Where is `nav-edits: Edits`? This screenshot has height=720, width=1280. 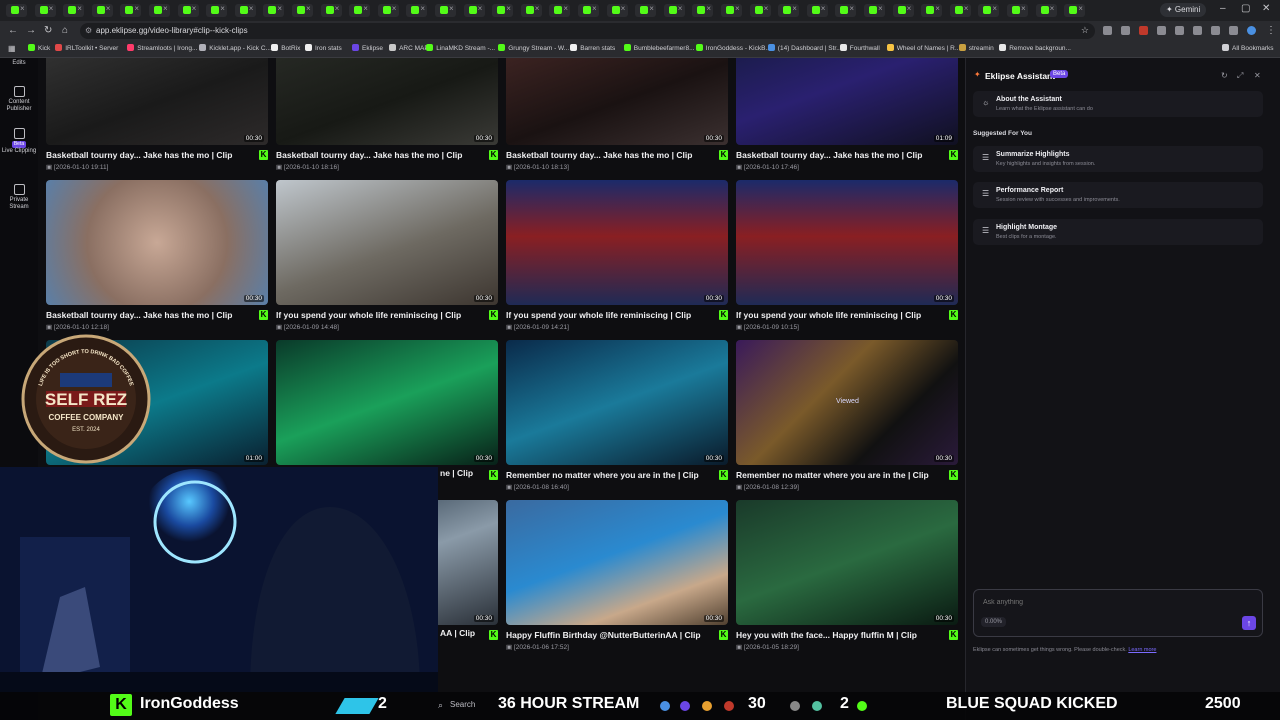 nav-edits: Edits is located at coordinates (19, 63).